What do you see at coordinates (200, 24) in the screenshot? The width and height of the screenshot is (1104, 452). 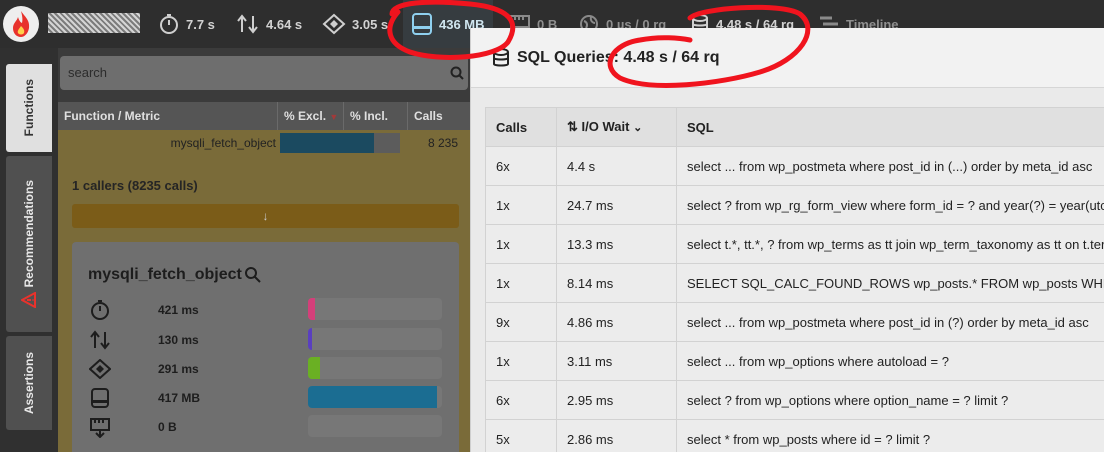 I see `wall-time-value: 7.7 s` at bounding box center [200, 24].